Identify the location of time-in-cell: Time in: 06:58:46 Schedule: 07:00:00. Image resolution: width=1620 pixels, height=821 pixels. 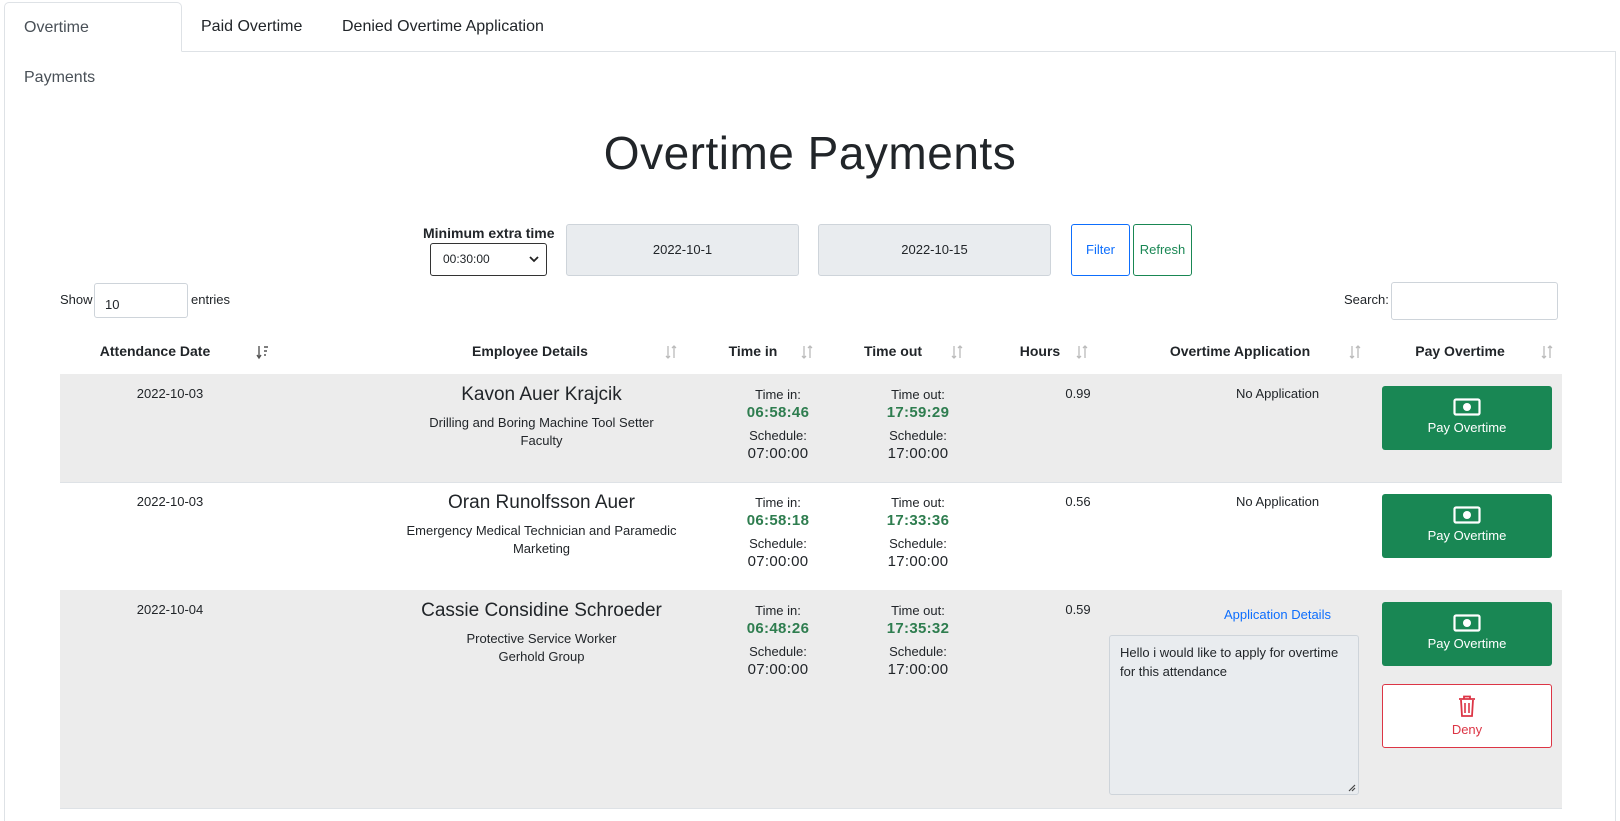
(778, 425).